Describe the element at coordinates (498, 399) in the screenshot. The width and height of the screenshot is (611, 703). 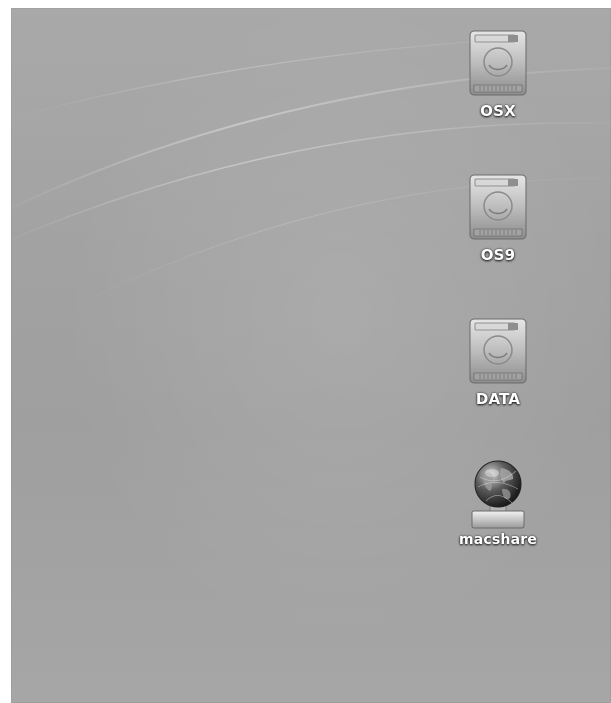
I see `desktop-icon-label: DATA` at that location.